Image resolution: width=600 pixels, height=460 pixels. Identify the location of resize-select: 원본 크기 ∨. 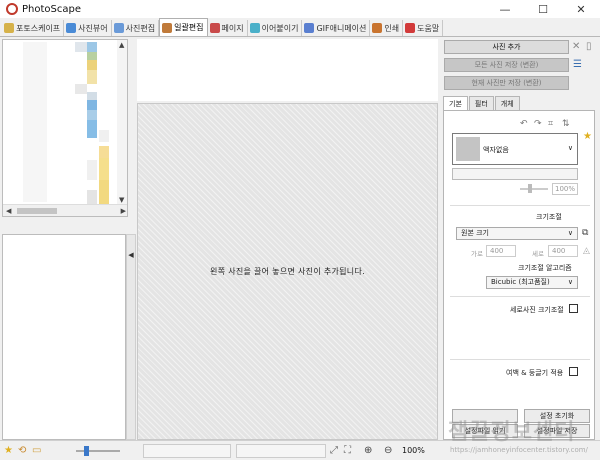
(517, 233).